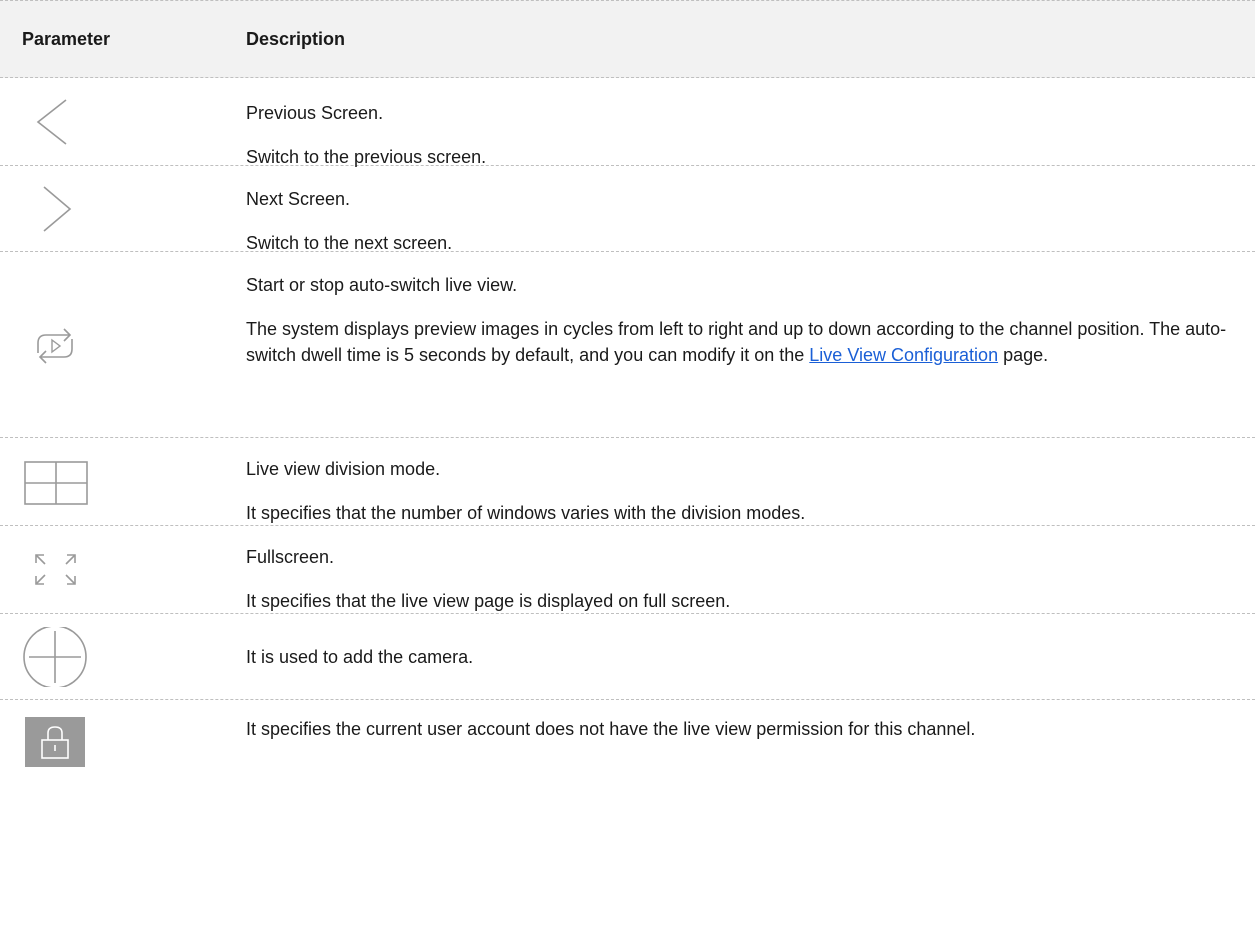  Describe the element at coordinates (298, 199) in the screenshot. I see `row-title: Next Screen.` at that location.